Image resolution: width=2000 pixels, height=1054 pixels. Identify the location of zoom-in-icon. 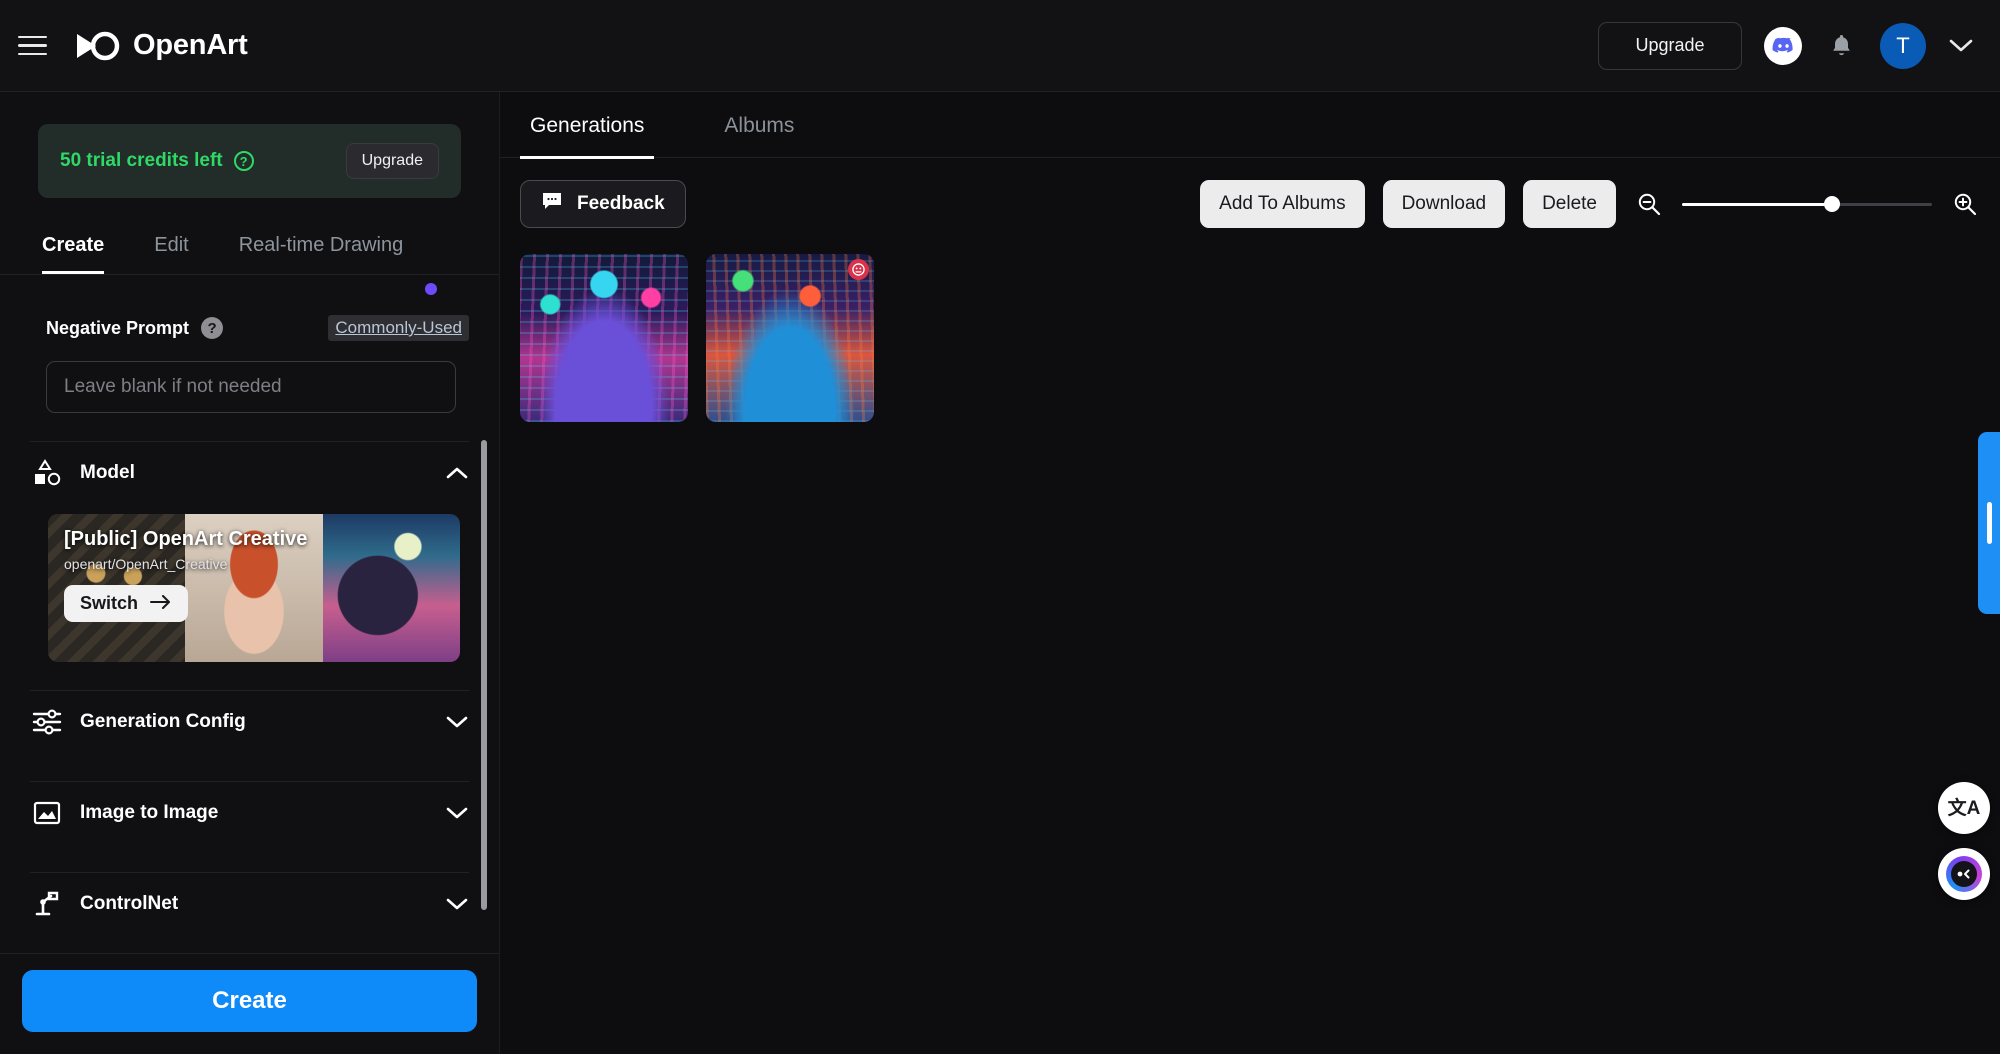
(1965, 204).